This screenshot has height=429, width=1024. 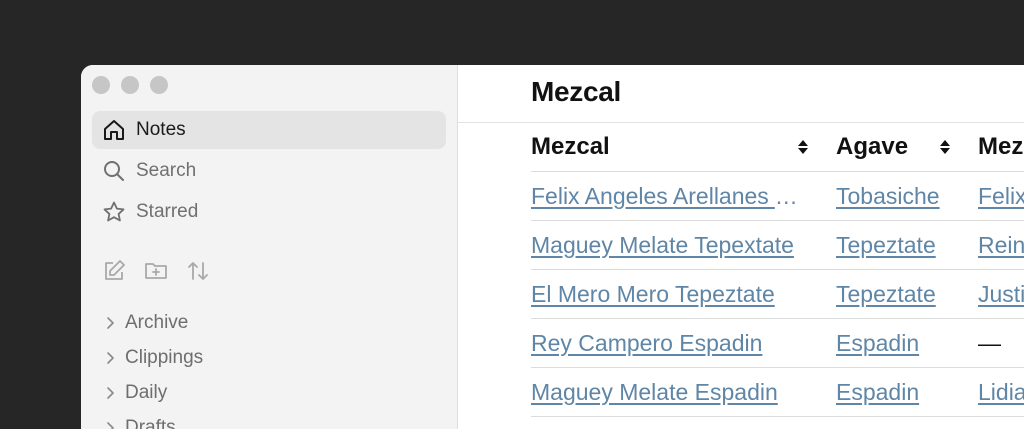 I want to click on folder-list: Archive Clippings Daily Drafts, so click(x=153, y=367).